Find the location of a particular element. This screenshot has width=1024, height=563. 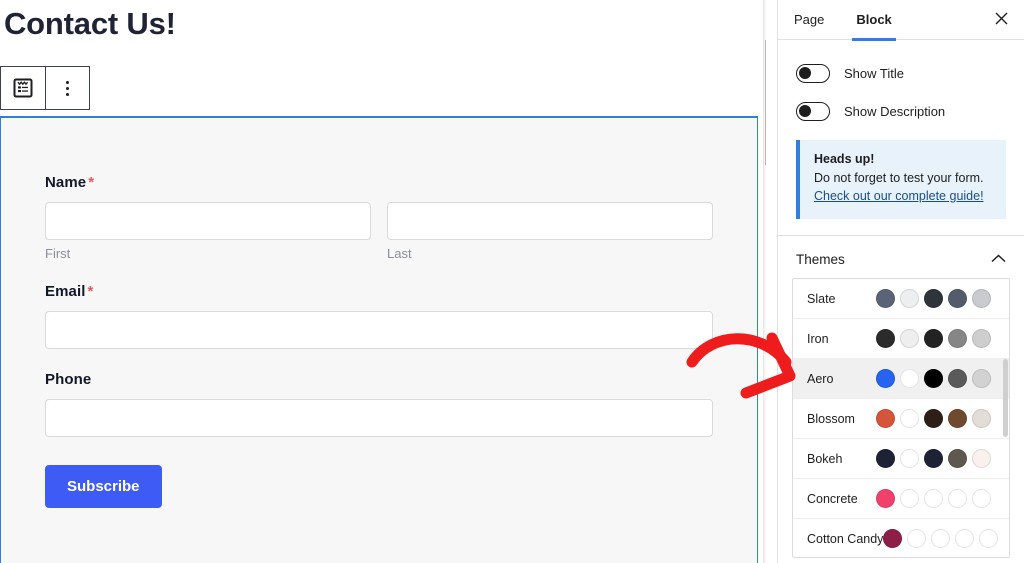

show-title-label: Show Title is located at coordinates (874, 73).